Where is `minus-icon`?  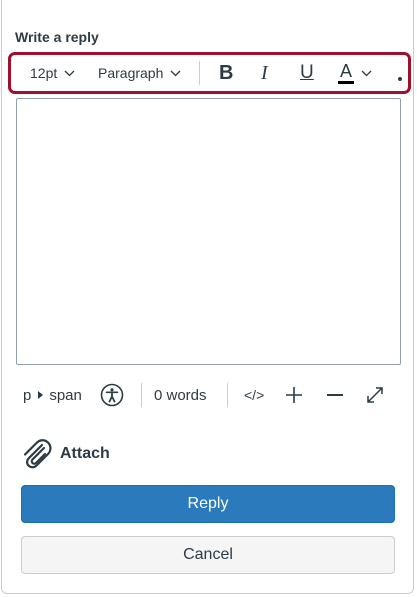
minus-icon is located at coordinates (335, 395).